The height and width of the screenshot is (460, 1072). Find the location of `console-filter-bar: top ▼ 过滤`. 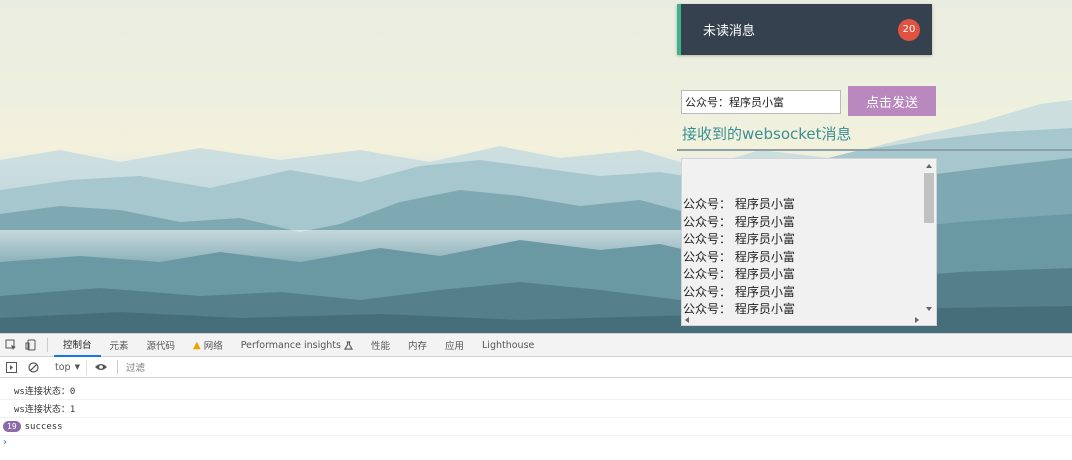

console-filter-bar: top ▼ 过滤 is located at coordinates (536, 367).